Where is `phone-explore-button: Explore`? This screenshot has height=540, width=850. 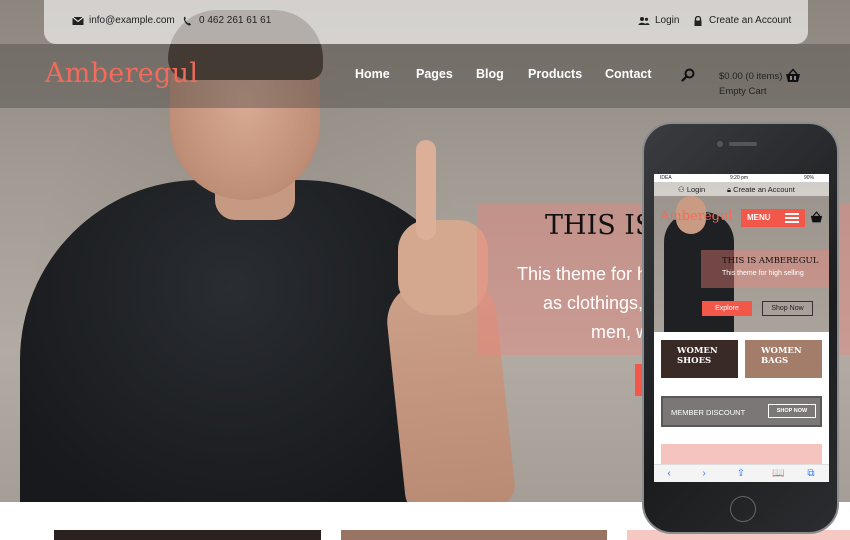 phone-explore-button: Explore is located at coordinates (727, 308).